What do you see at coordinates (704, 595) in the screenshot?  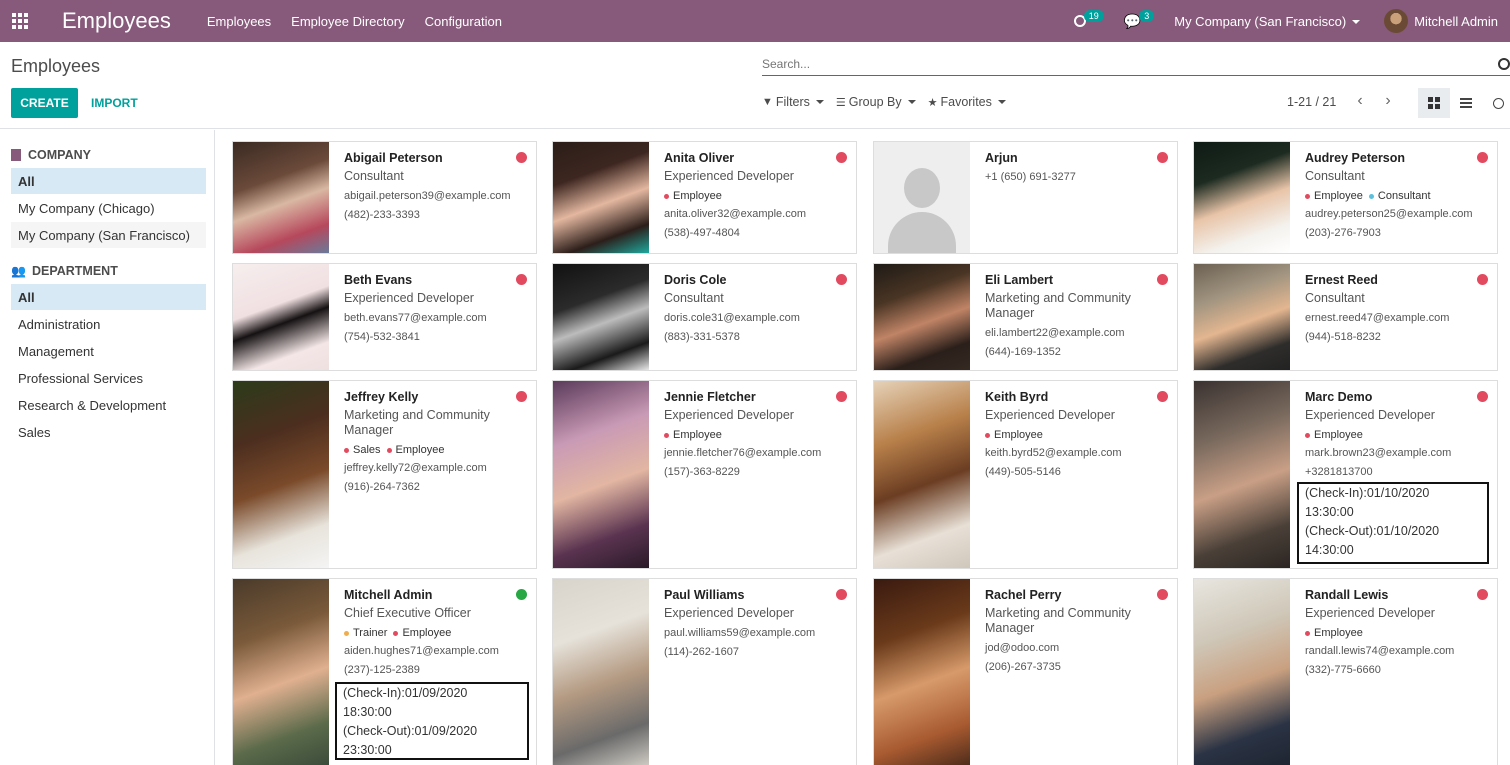 I see `employee-name: Paul Williams` at bounding box center [704, 595].